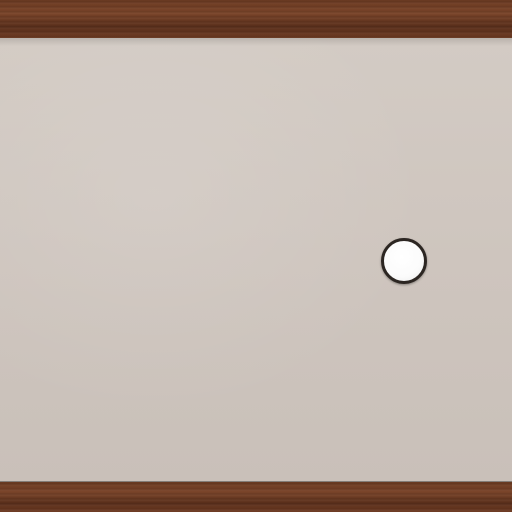 The height and width of the screenshot is (512, 512). What do you see at coordinates (256, 497) in the screenshot?
I see `bottom-wood-trim` at bounding box center [256, 497].